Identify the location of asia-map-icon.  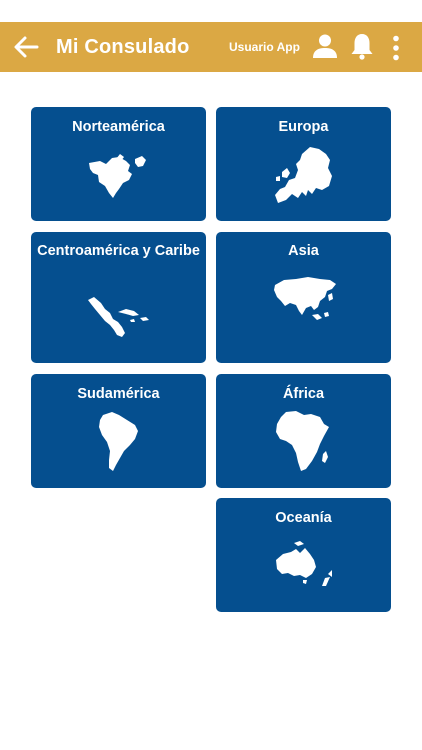
(305, 298).